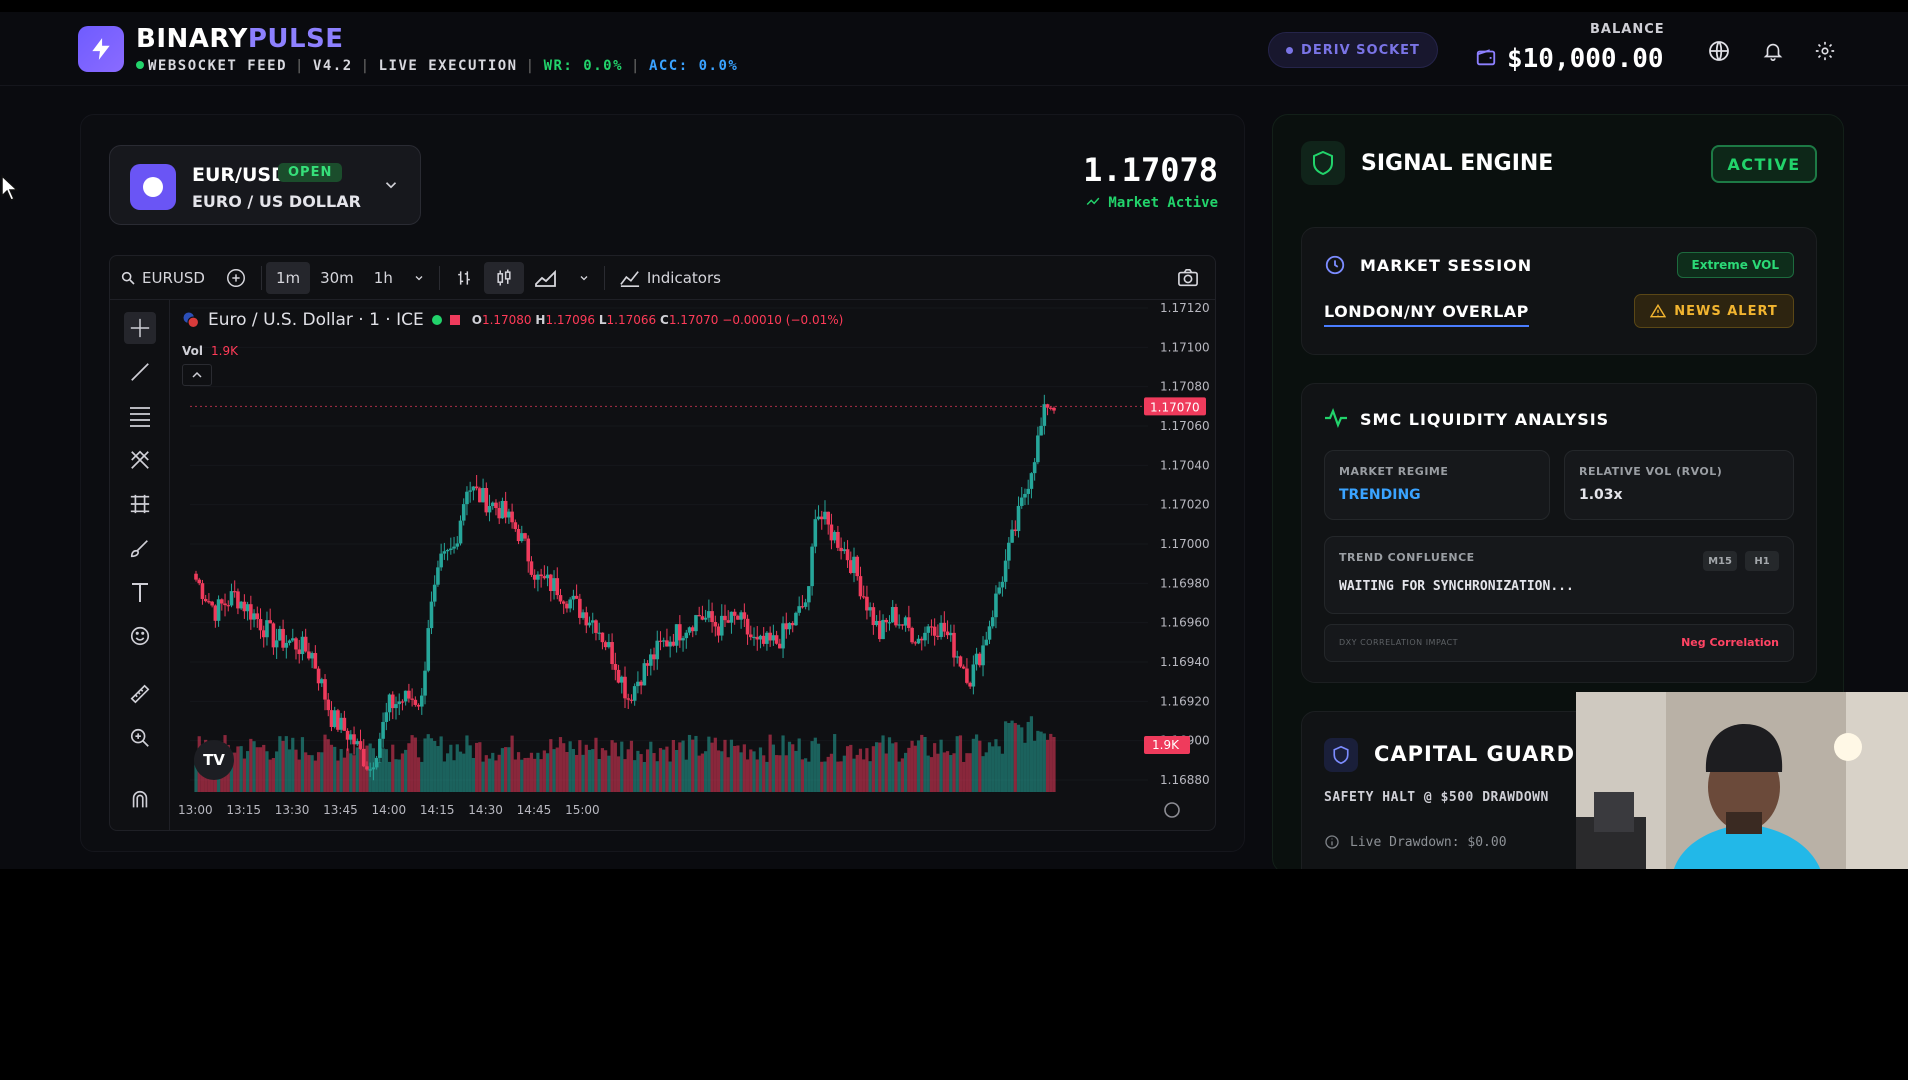 This screenshot has width=1908, height=1080. What do you see at coordinates (1679, 485) in the screenshot?
I see `rvol-box: RELATIVE VOL (RVOL) 1.03x` at bounding box center [1679, 485].